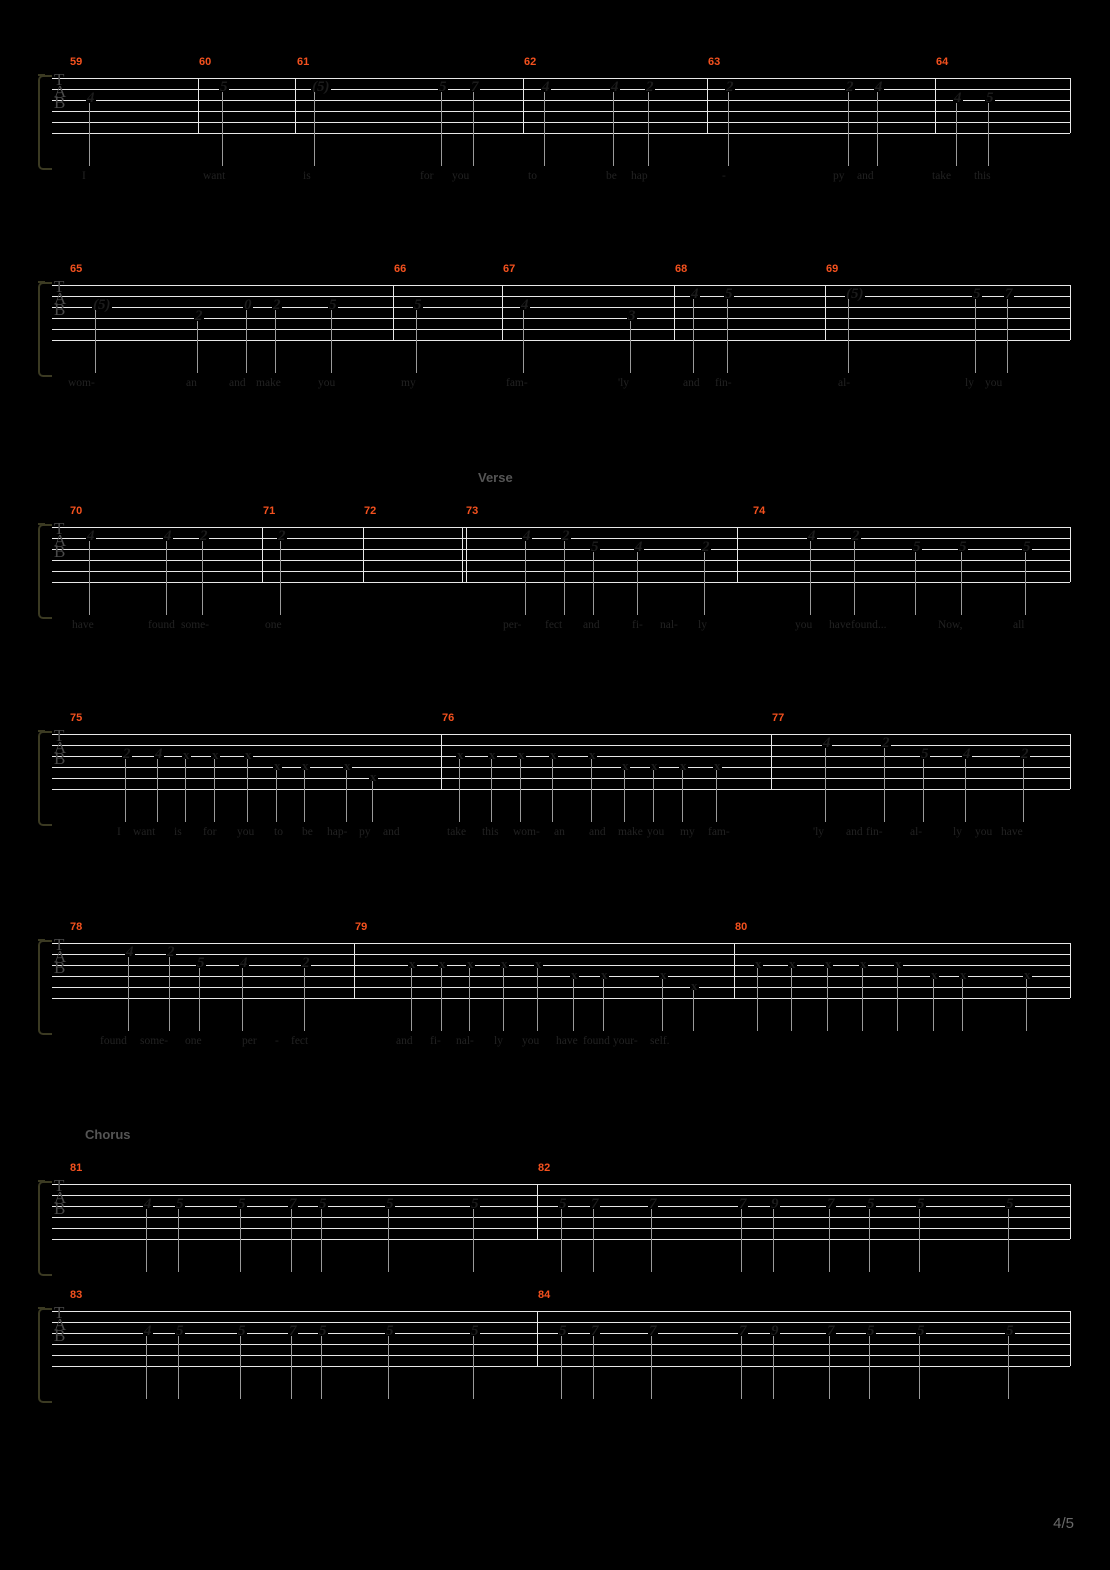 The height and width of the screenshot is (1570, 1110). Describe the element at coordinates (844, 383) in the screenshot. I see `lyric-syllable: al-` at that location.